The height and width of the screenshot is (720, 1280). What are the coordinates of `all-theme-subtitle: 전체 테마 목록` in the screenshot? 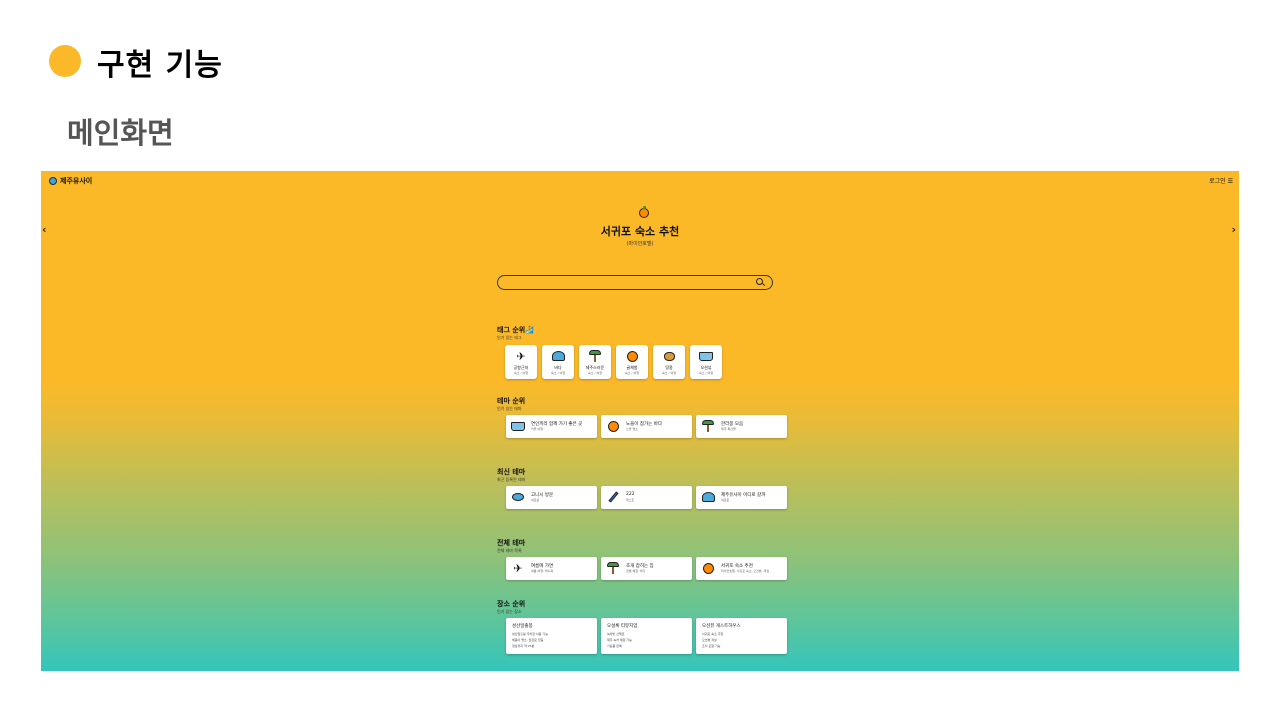 It's located at (509, 550).